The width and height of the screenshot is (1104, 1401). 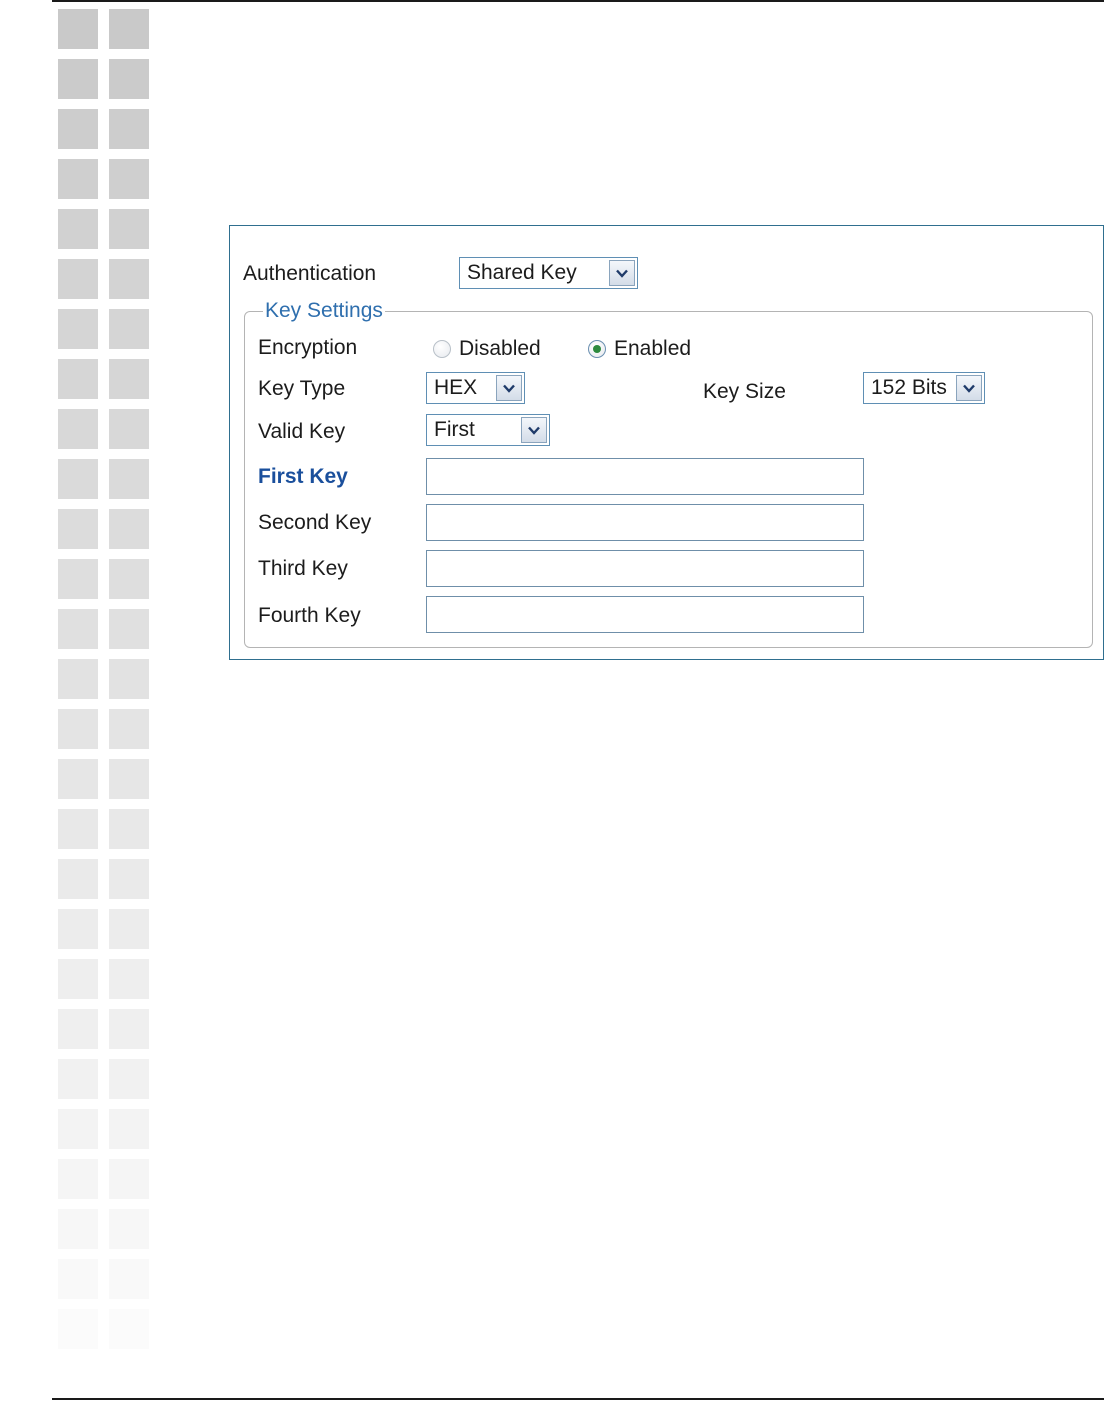 What do you see at coordinates (310, 273) in the screenshot?
I see `authentication-label: Authentication` at bounding box center [310, 273].